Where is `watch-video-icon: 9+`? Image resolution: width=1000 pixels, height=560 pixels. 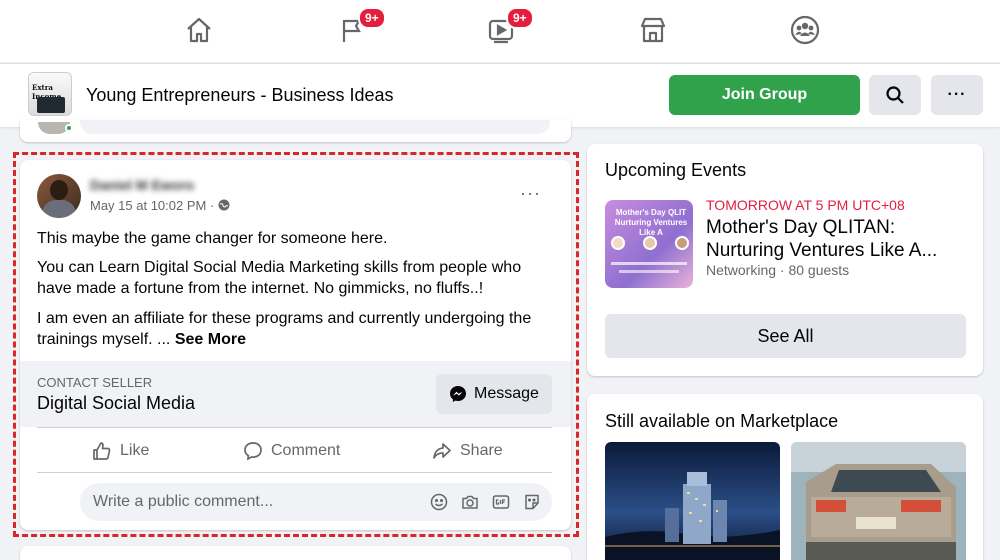 watch-video-icon: 9+ is located at coordinates (510, 26).